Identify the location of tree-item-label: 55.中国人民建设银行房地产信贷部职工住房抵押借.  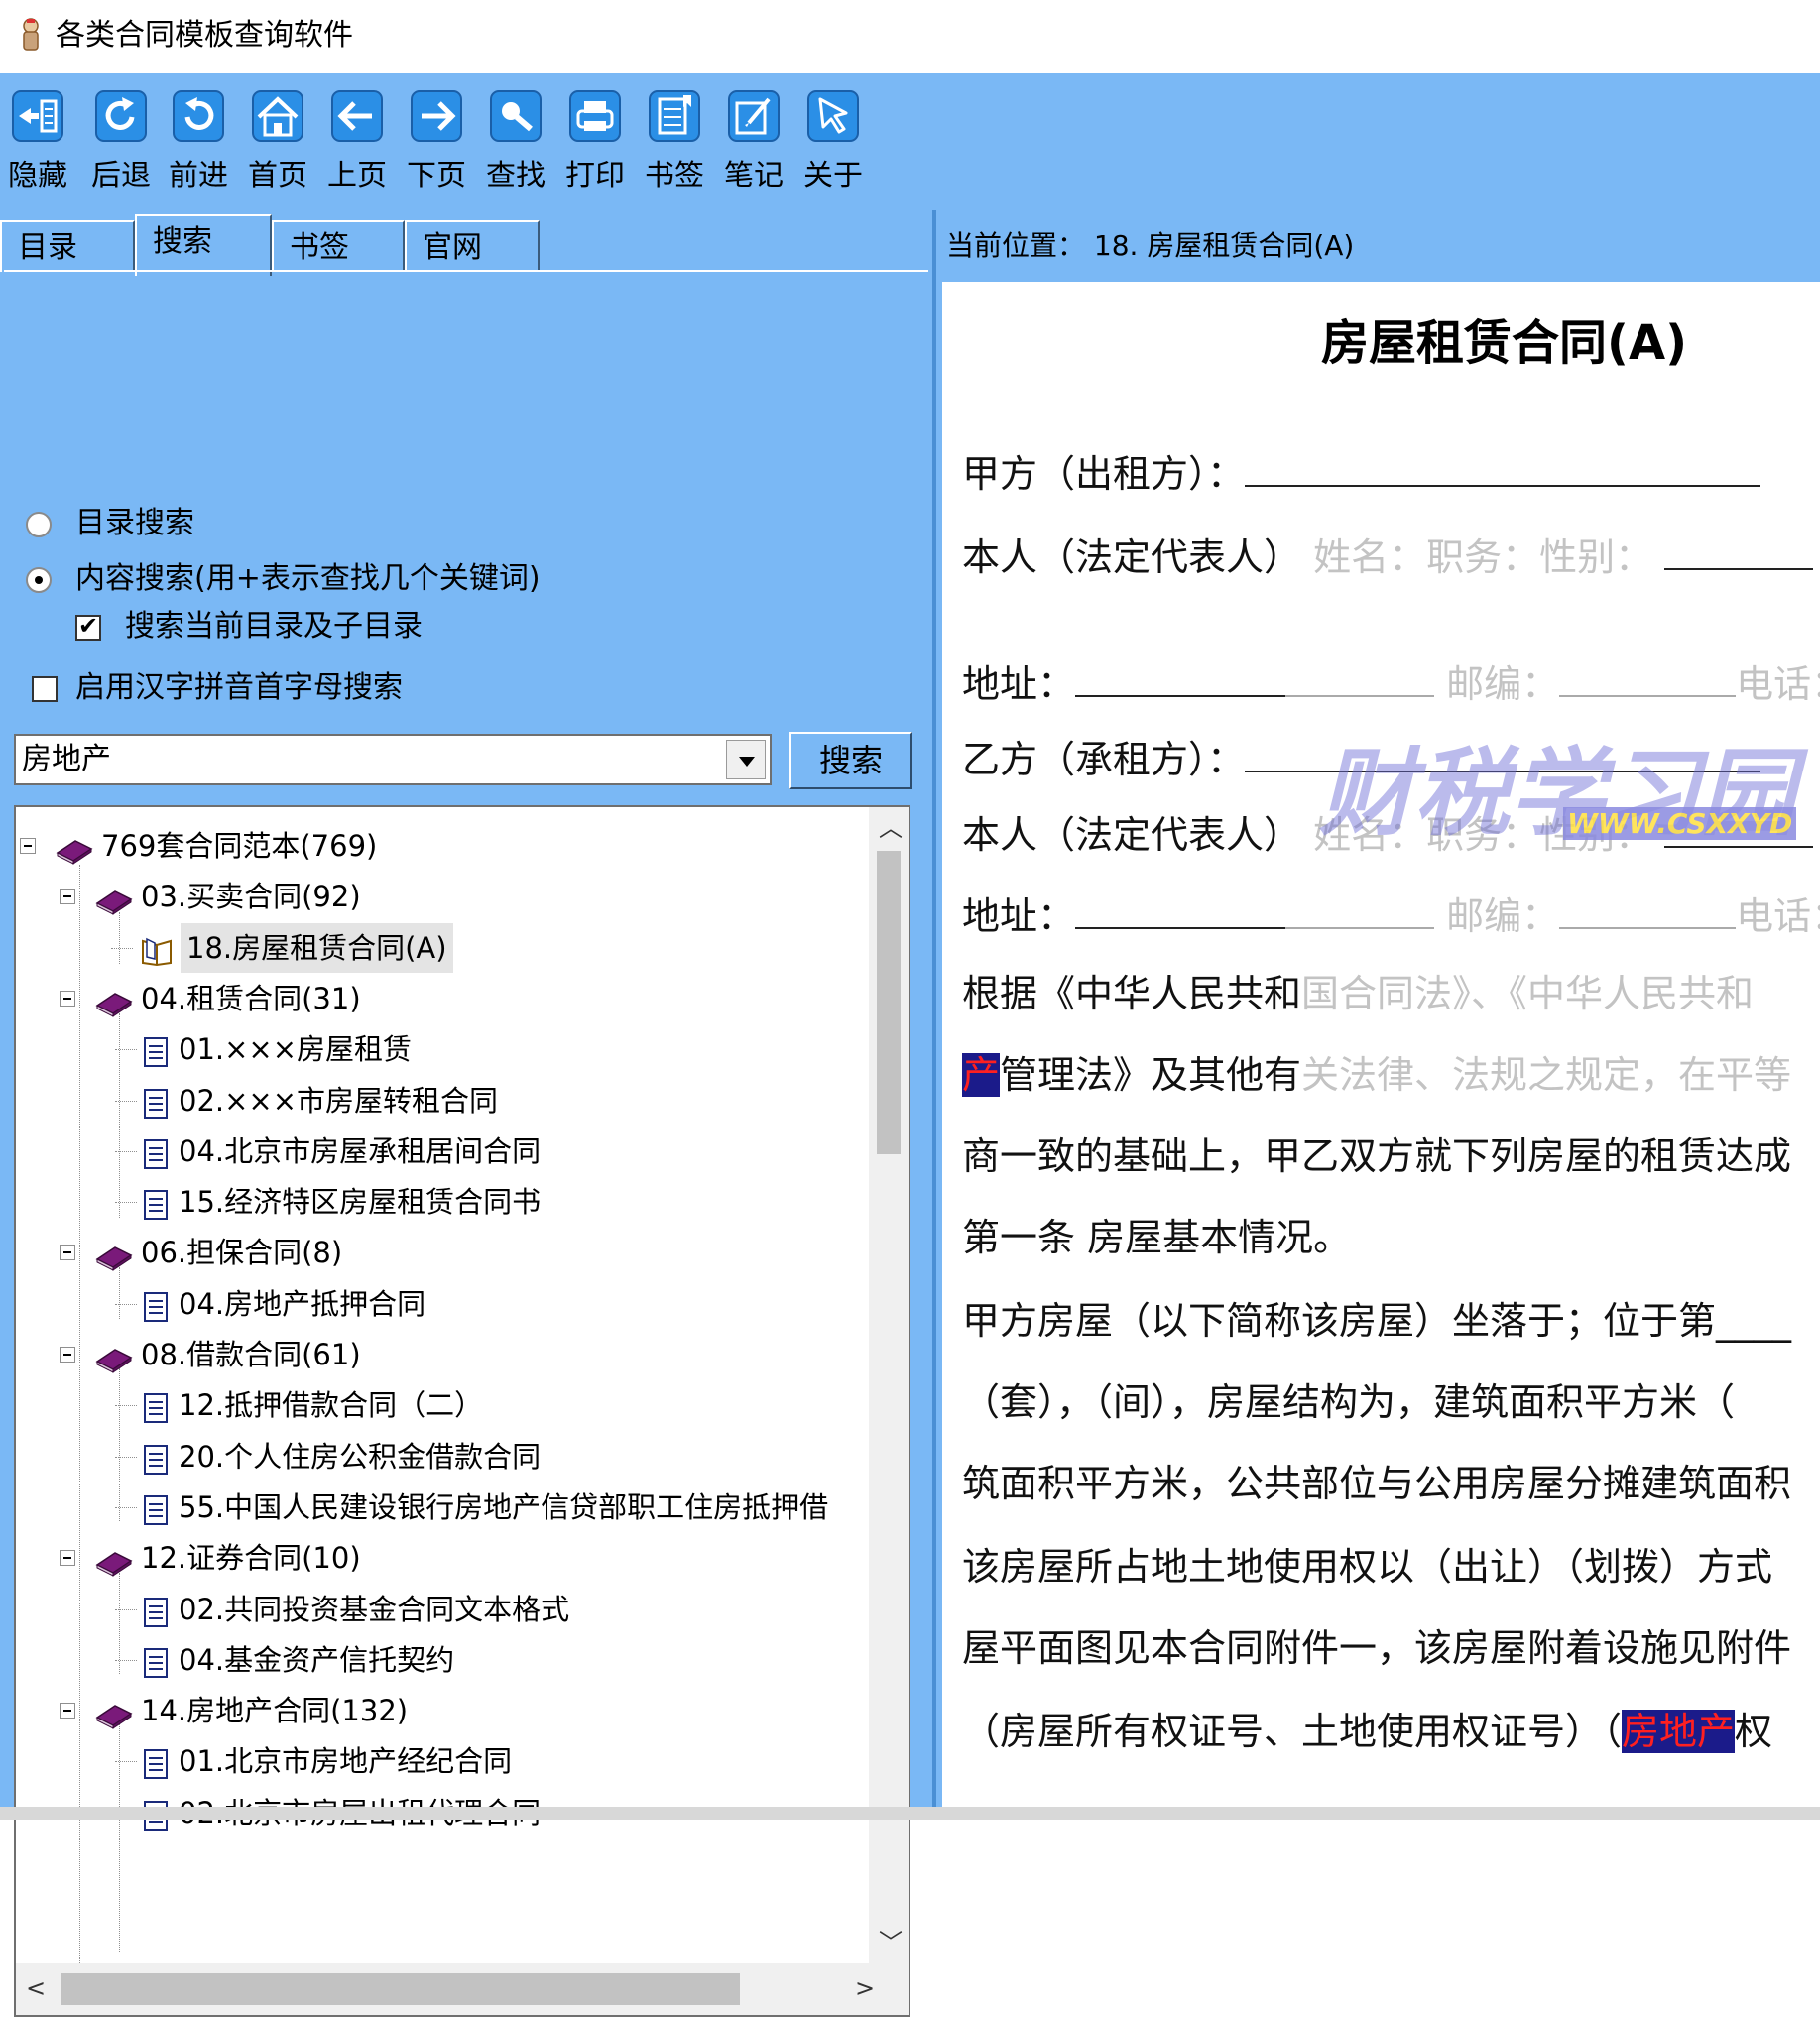
(504, 1507).